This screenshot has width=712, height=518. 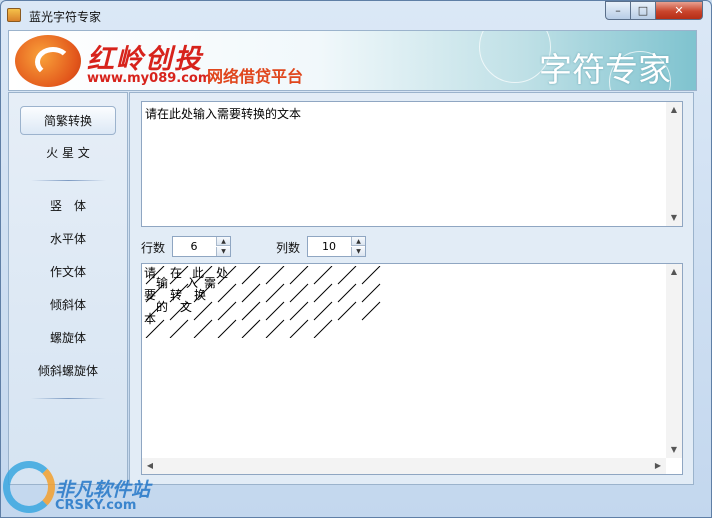 I want to click on close-button: ✕, so click(x=679, y=10).